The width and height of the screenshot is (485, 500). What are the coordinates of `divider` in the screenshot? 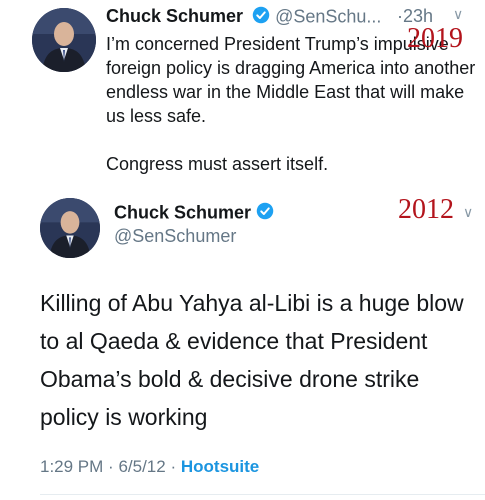 It's located at (262, 494).